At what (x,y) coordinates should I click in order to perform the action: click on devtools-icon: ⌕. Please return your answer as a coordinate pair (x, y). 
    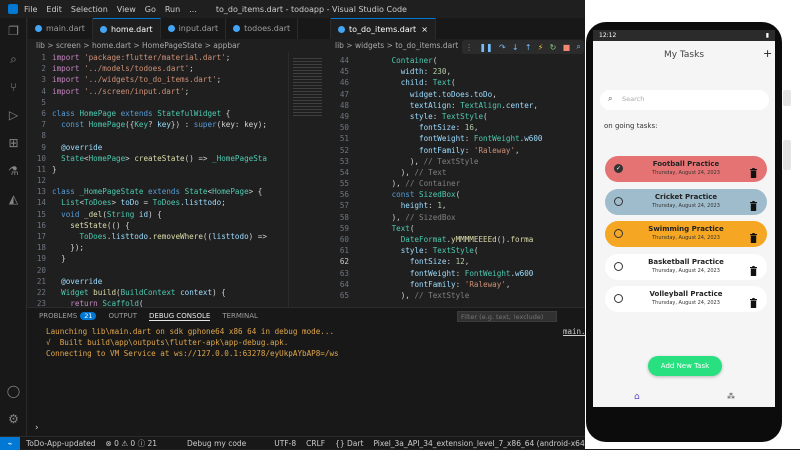
    Looking at the image, I should click on (578, 47).